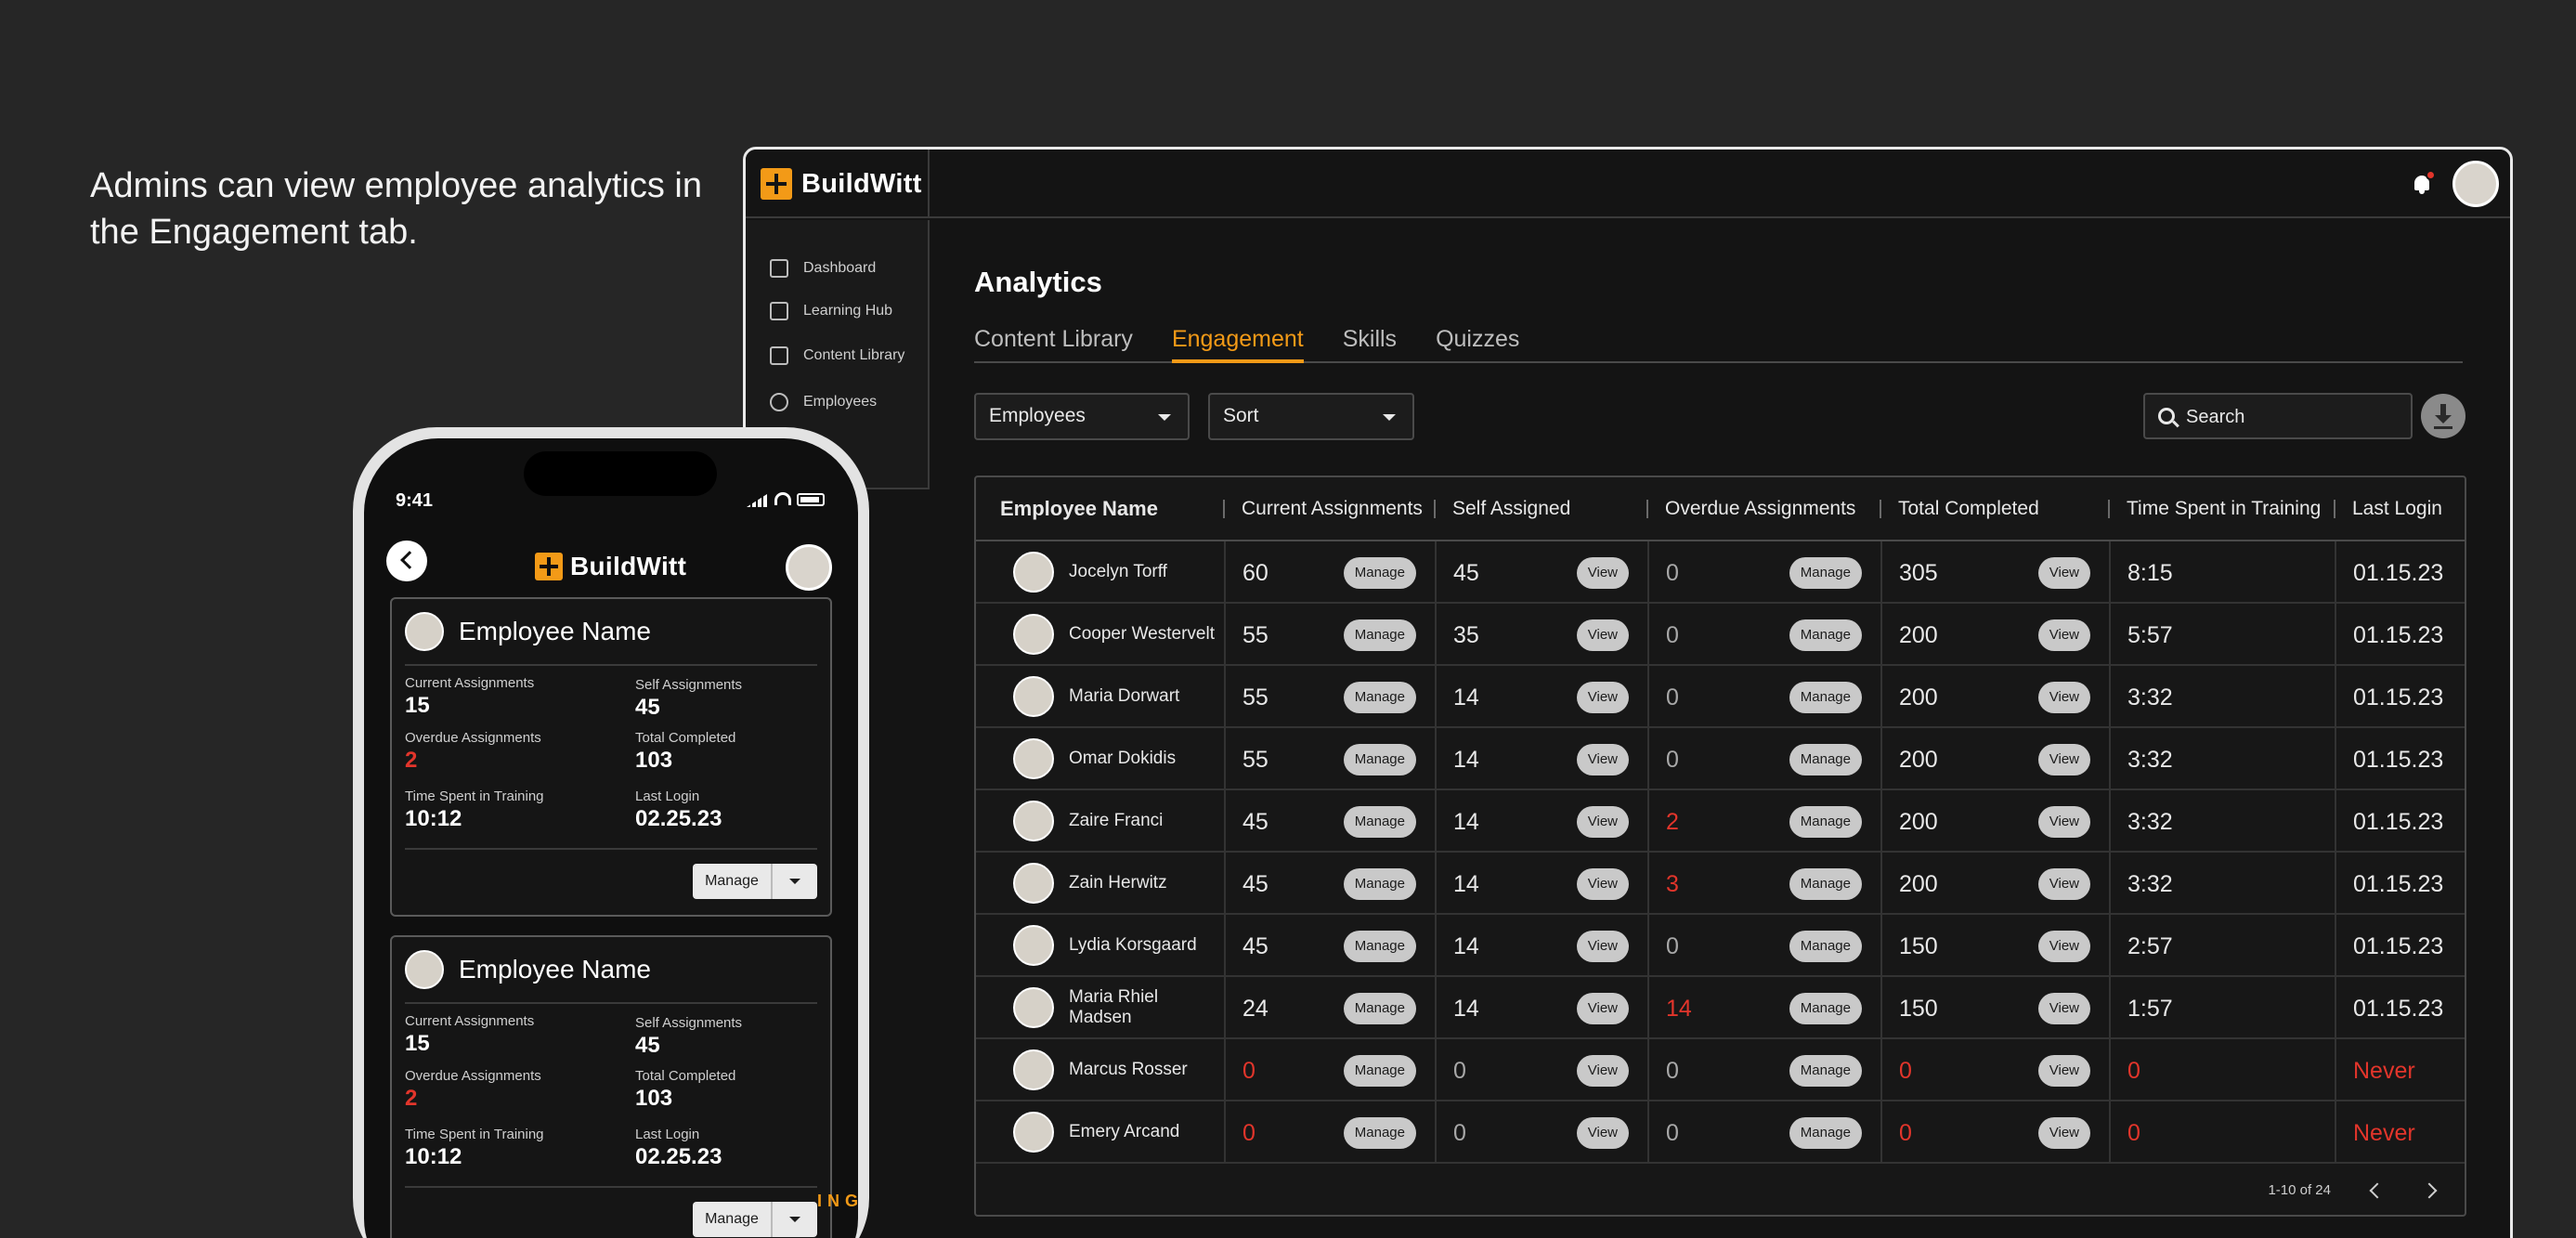 The image size is (2576, 1238). I want to click on avatar, so click(1033, 758).